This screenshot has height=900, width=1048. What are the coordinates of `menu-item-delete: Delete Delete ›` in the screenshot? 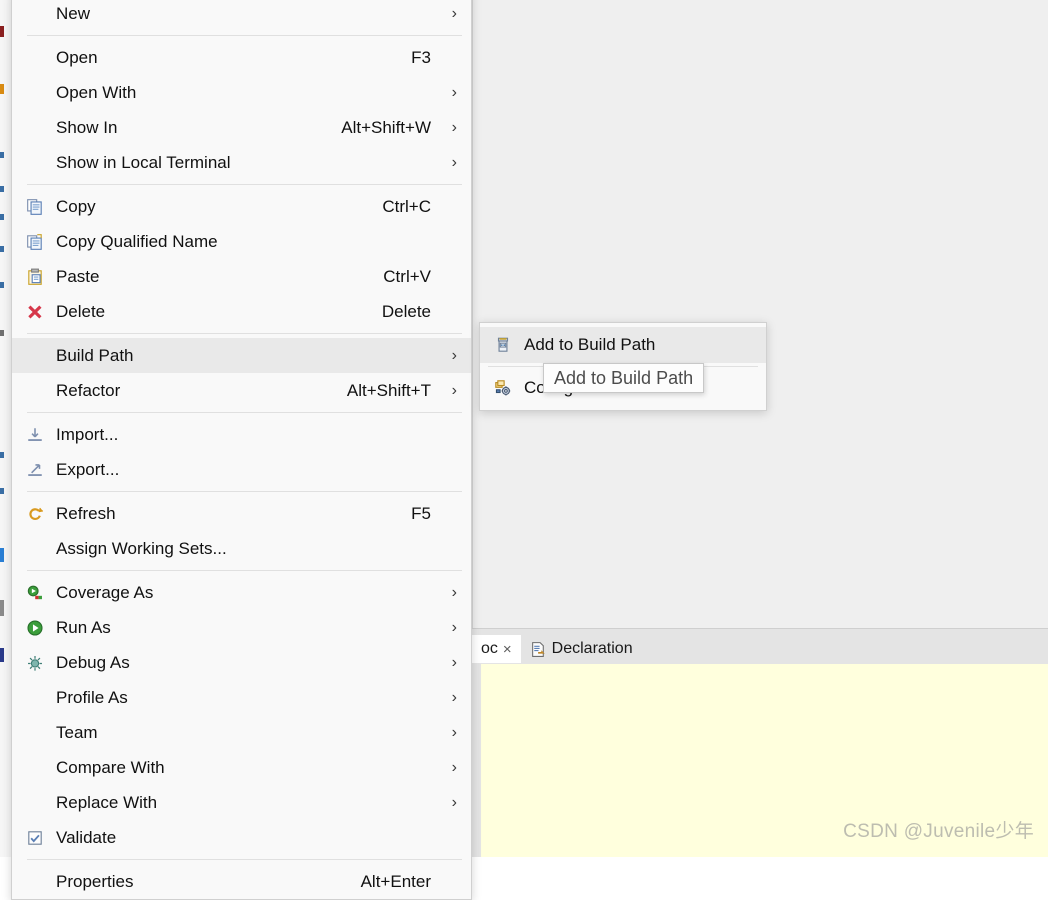 It's located at (241, 311).